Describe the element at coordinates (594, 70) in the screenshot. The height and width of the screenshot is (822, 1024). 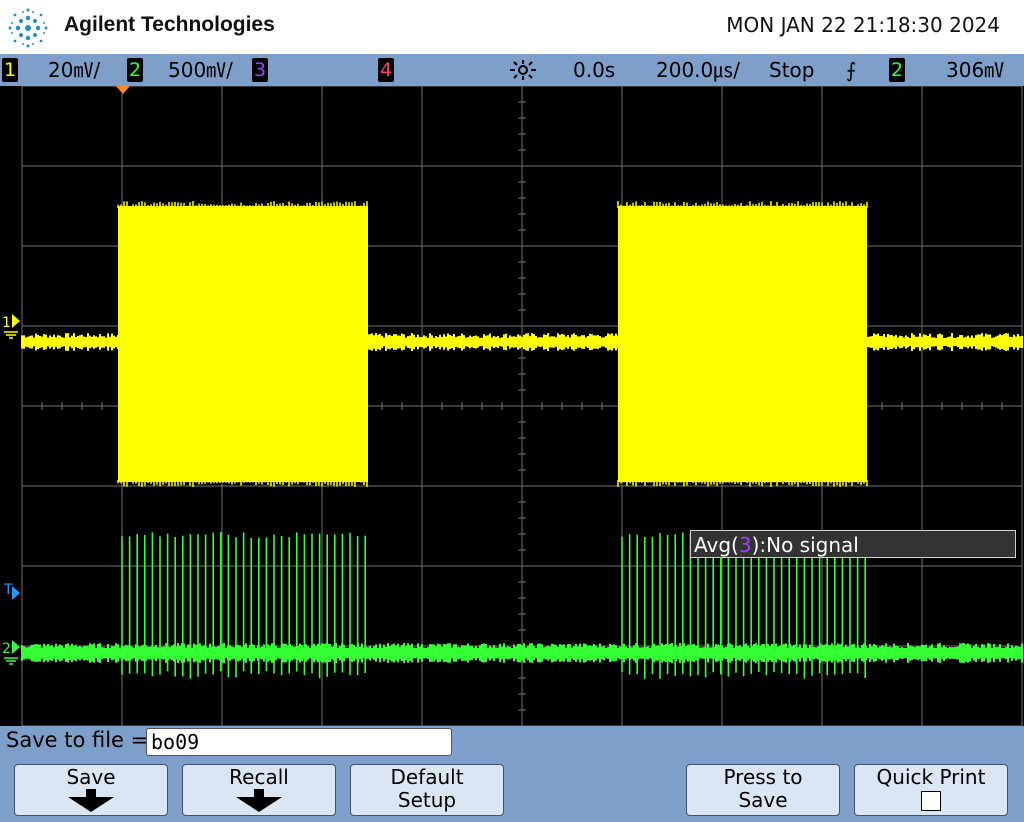
I see `delay-value: 0.0s` at that location.